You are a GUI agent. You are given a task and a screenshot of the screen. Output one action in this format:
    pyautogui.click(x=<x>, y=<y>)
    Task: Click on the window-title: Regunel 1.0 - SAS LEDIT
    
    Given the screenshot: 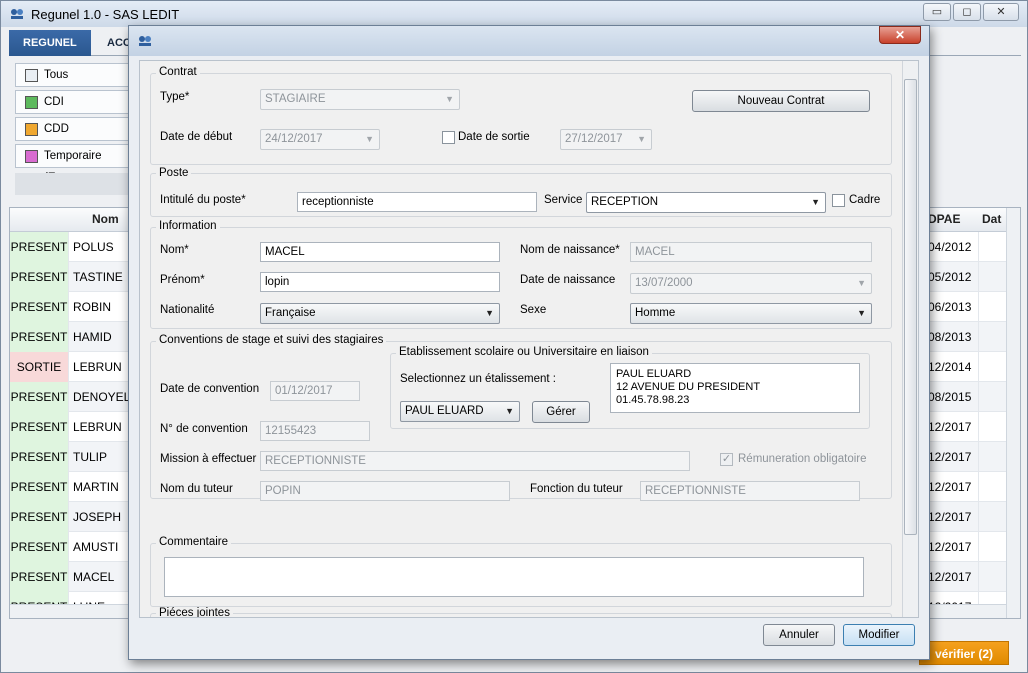 What is the action you would take?
    pyautogui.click(x=105, y=14)
    